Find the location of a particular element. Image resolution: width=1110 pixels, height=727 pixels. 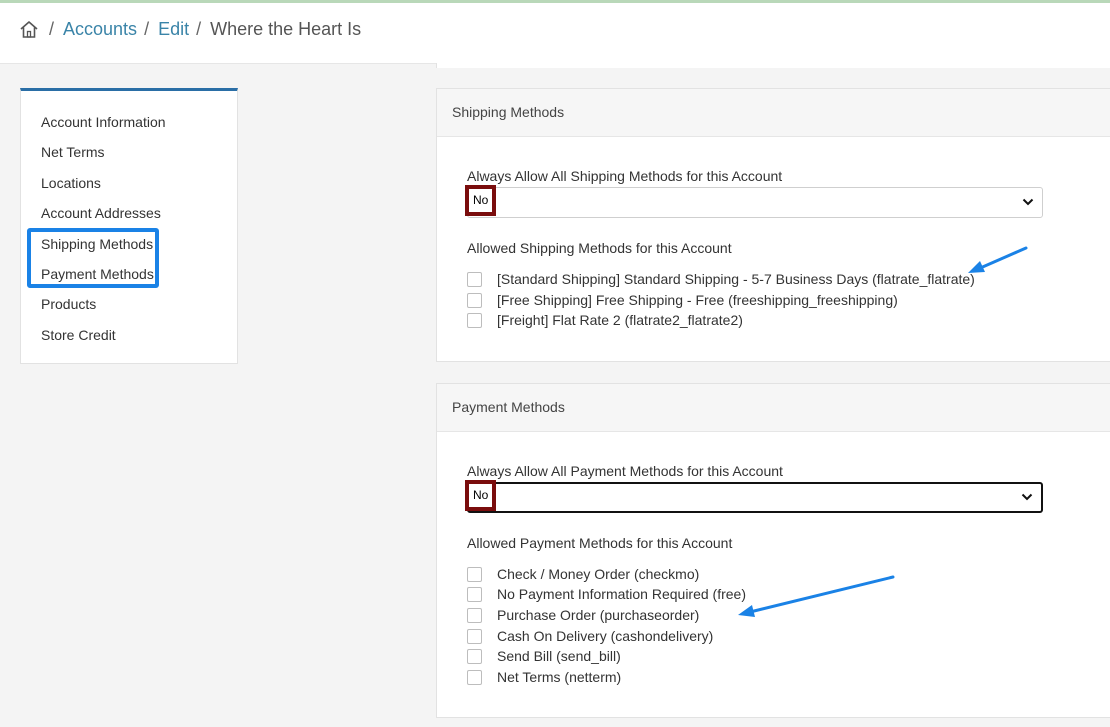

payment-method-label: Check / Money Order (checkmo) is located at coordinates (598, 574).